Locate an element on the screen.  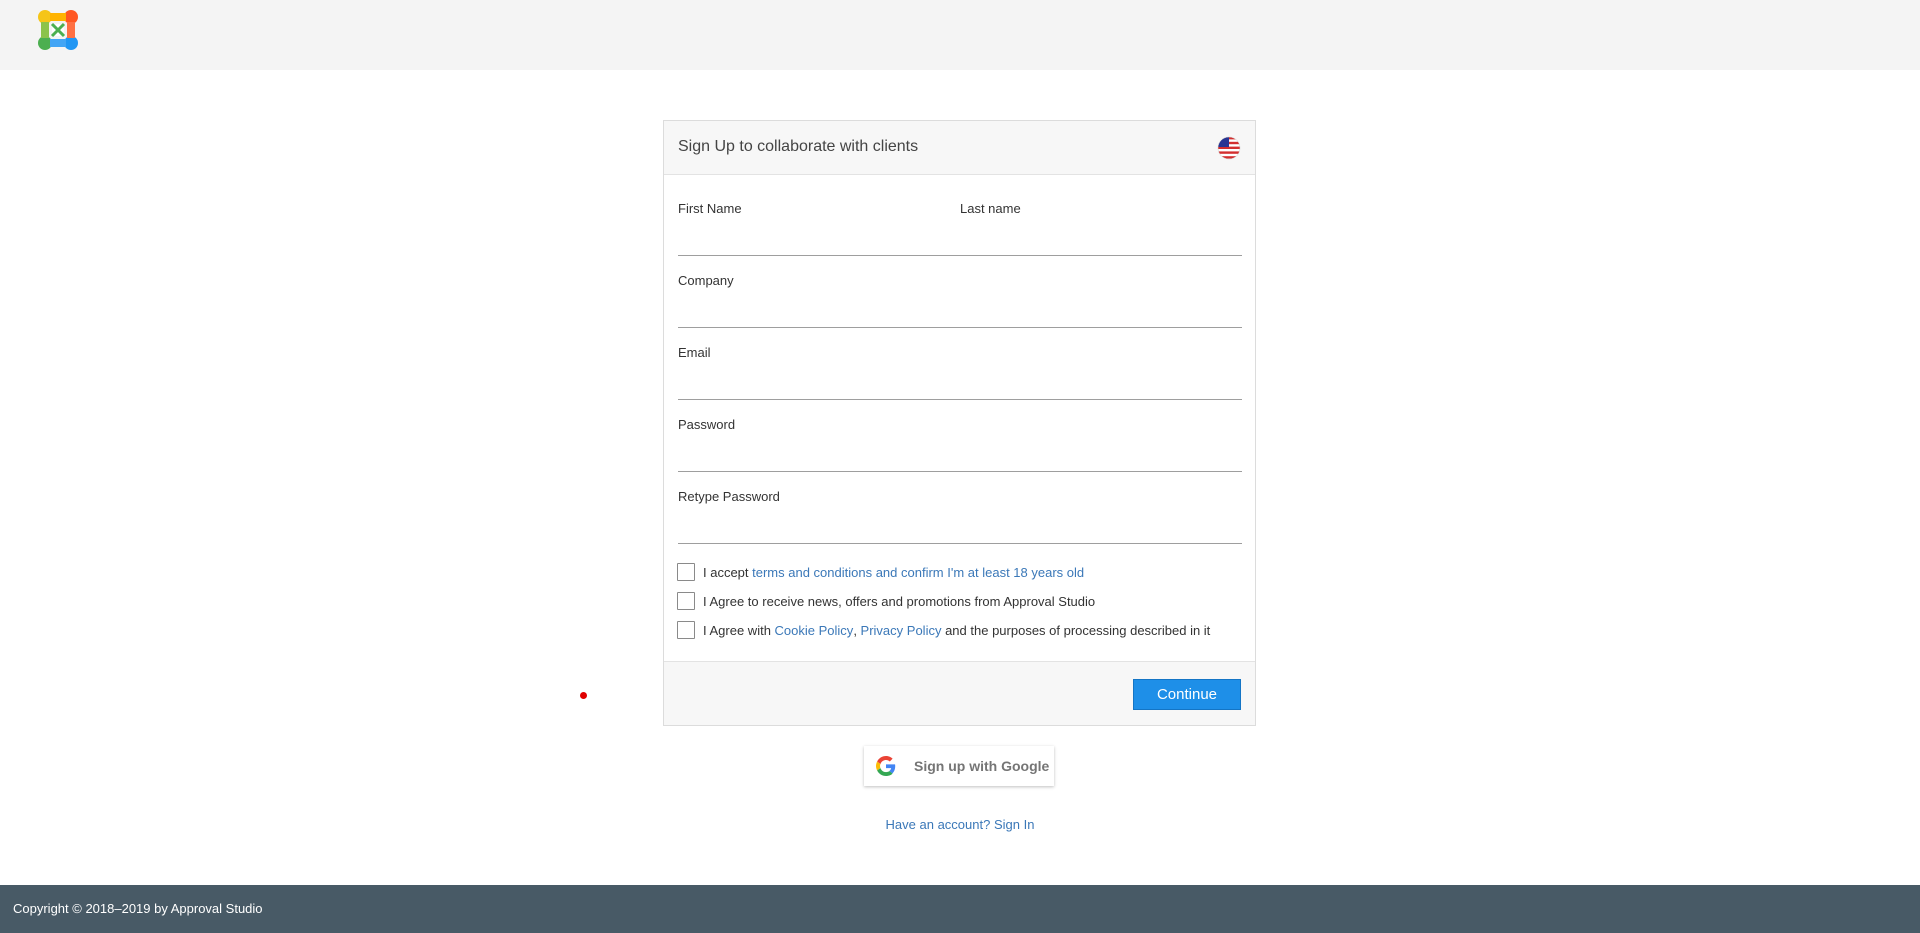
name-underline is located at coordinates (960, 255).